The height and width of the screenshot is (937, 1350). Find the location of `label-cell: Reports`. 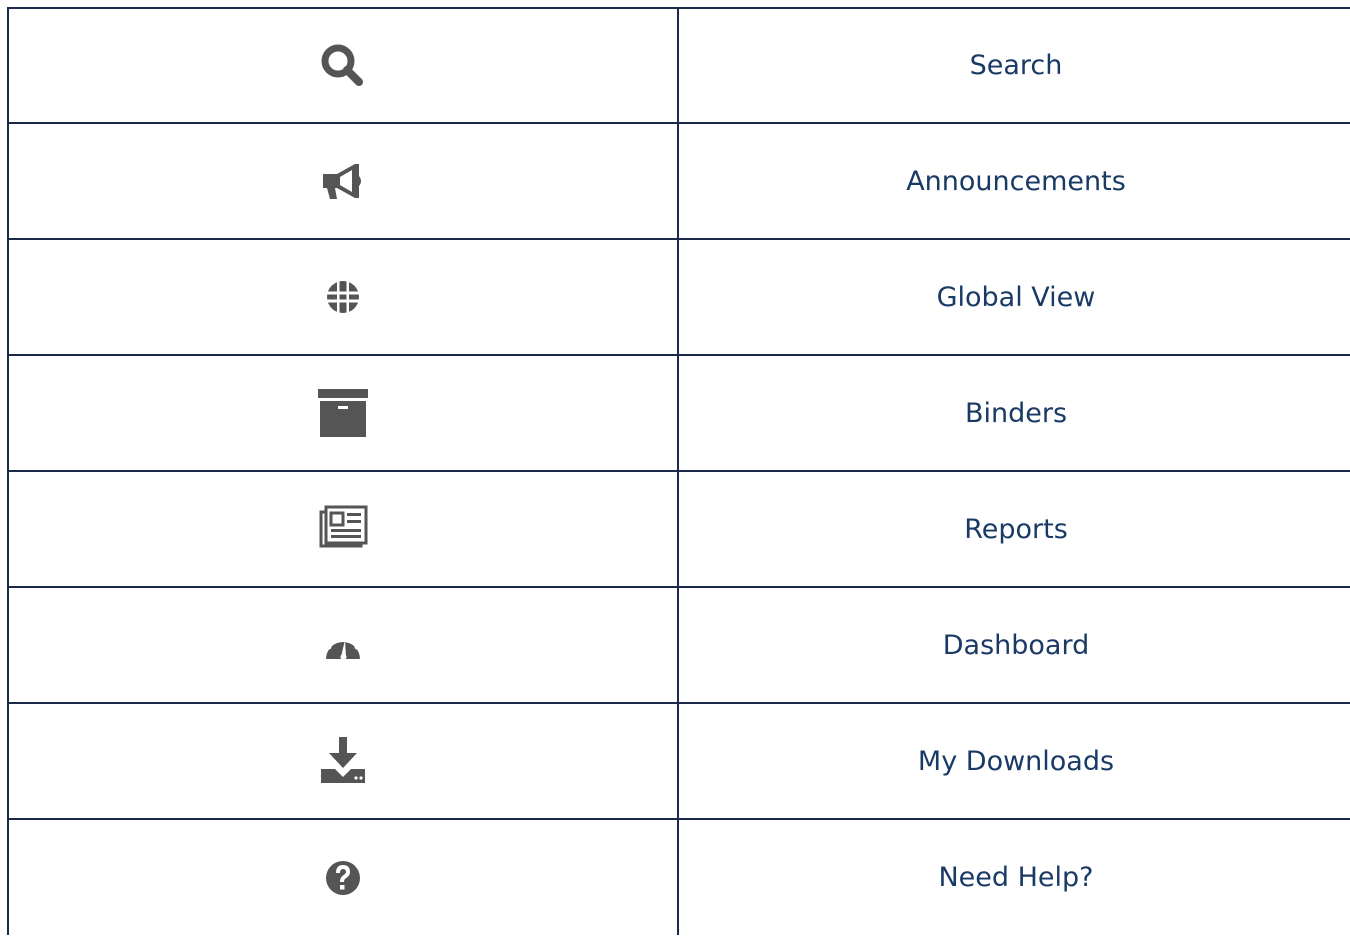

label-cell: Reports is located at coordinates (1013, 529).